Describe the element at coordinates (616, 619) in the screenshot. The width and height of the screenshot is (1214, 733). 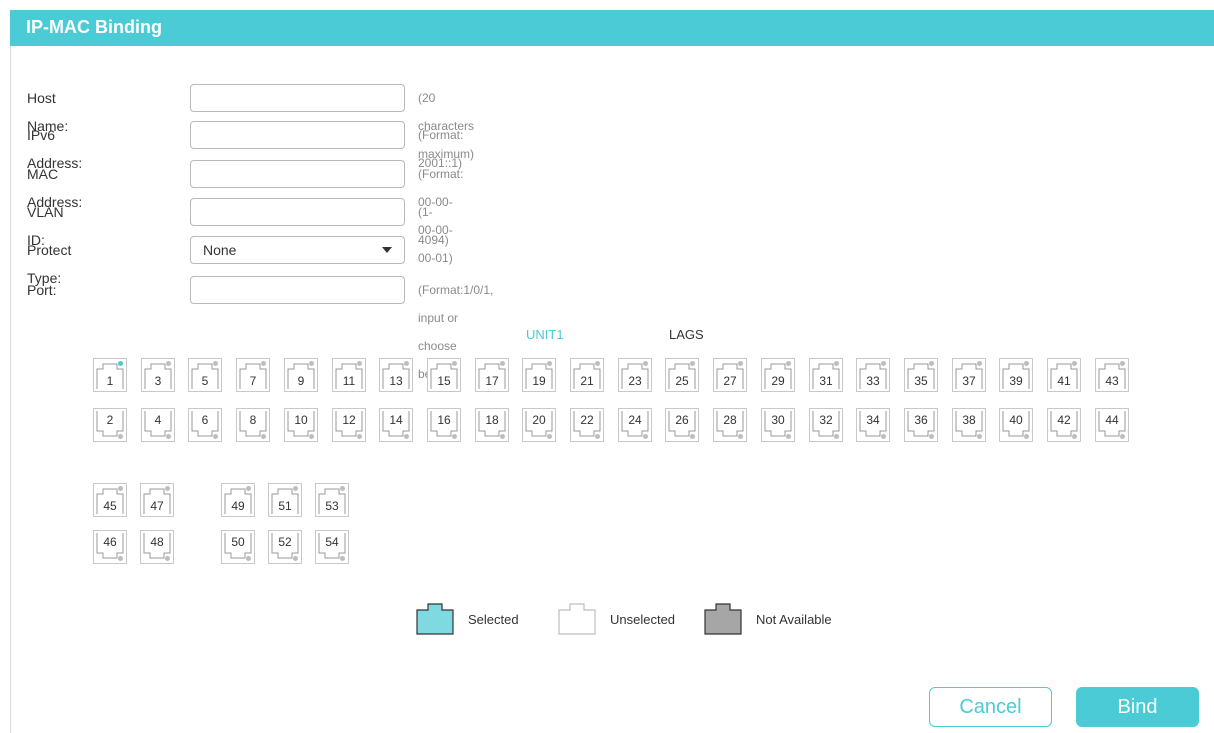
I see `legend-unselected: Unselected` at that location.